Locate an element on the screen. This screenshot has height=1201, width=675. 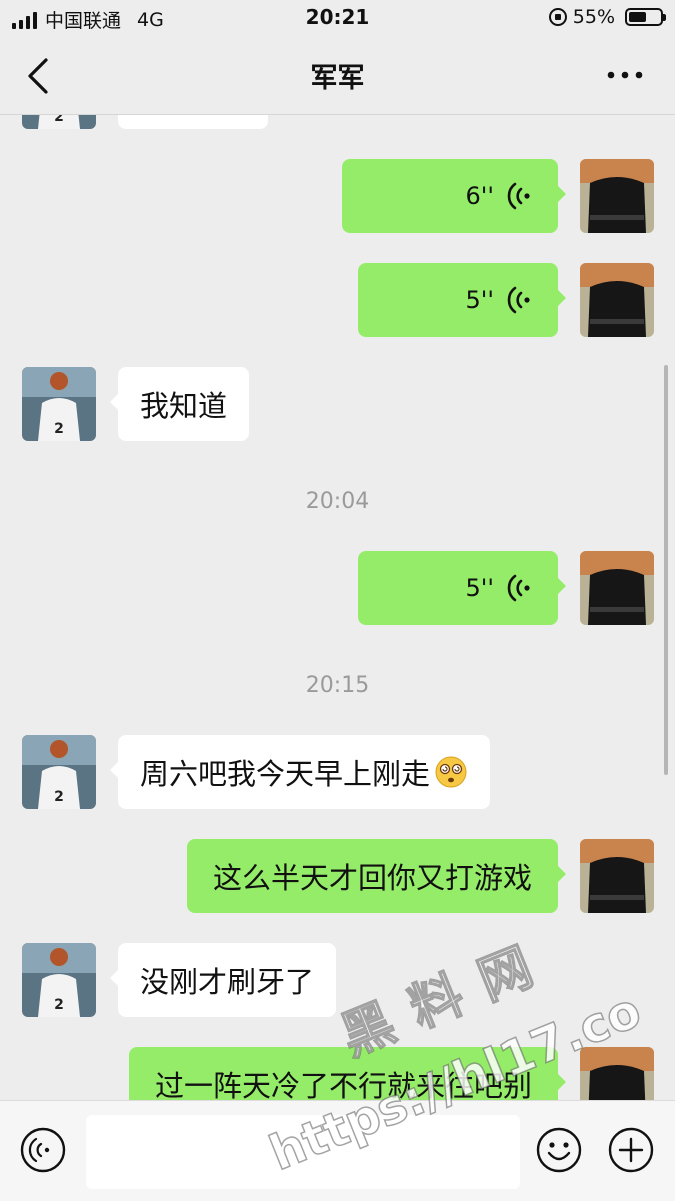
nav-bar: 军军 is located at coordinates (337, 76).